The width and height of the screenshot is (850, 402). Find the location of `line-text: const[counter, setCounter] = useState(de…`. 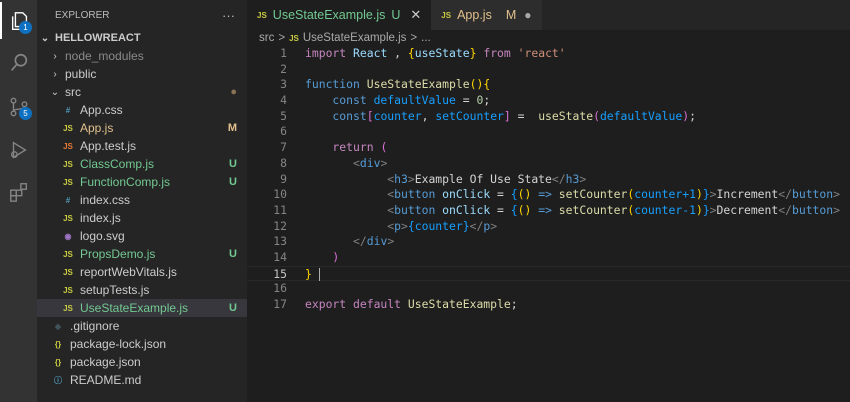

line-text: const[counter, setCounter] = useState(de… is located at coordinates (500, 117).